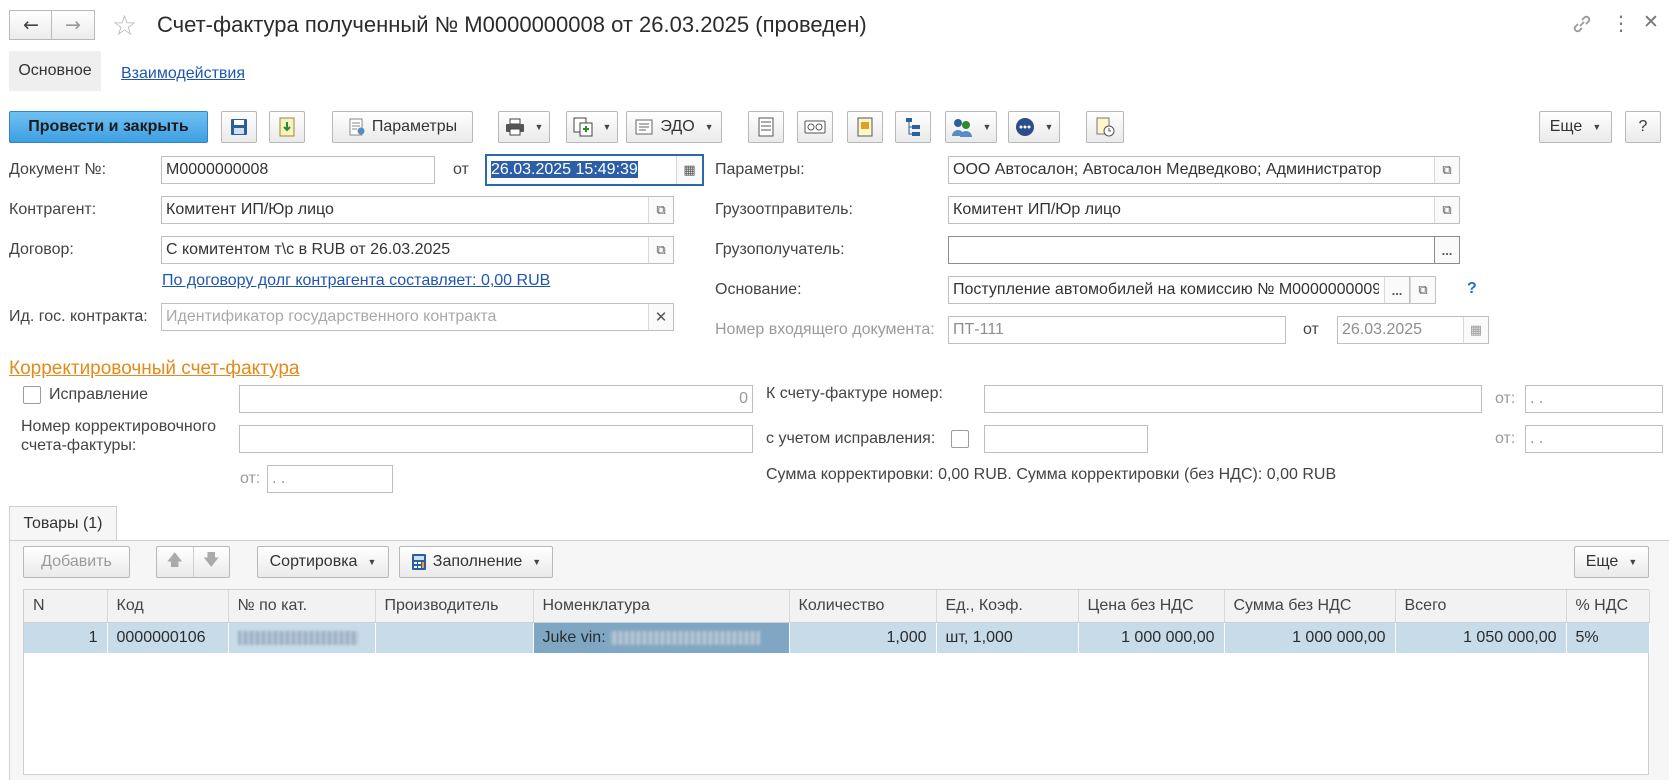 The image size is (1669, 780). I want to click on back-button: ←, so click(31, 25).